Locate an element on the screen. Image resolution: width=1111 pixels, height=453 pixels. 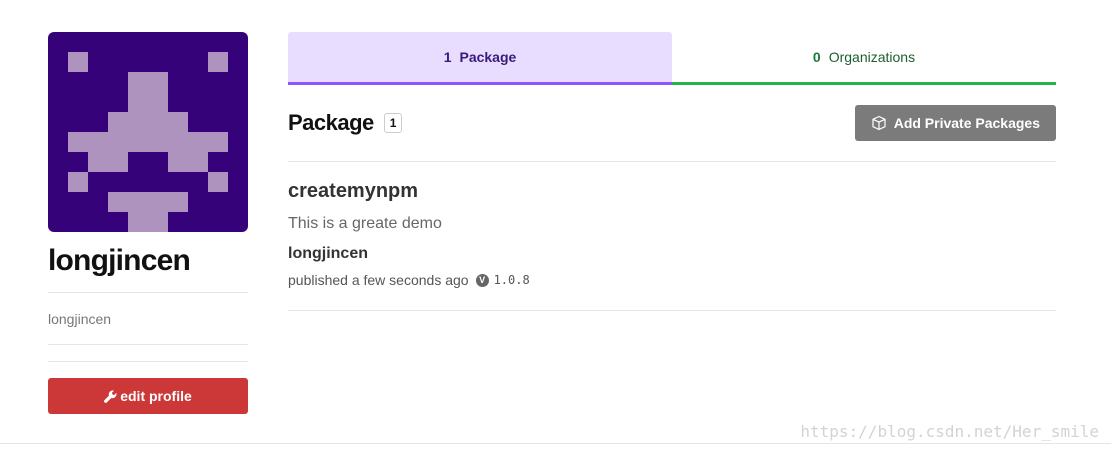
tab-count: 0 is located at coordinates (816, 57).